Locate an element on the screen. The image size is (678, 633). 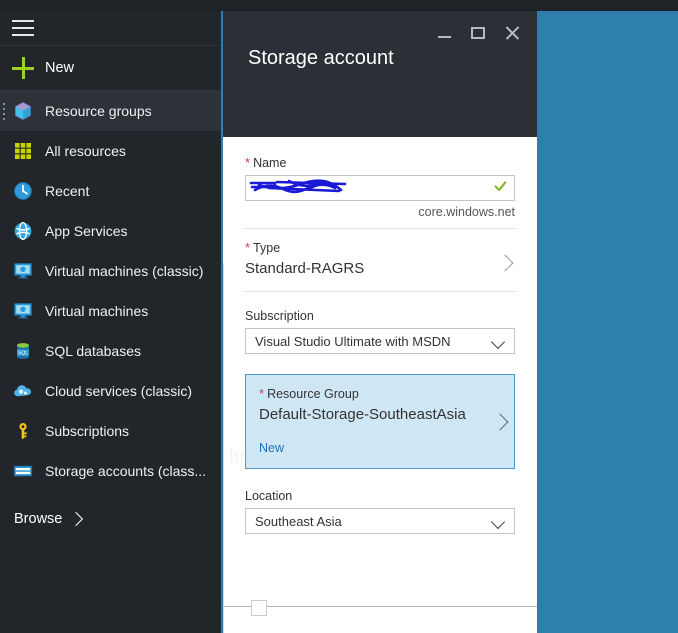
redaction-scribble is located at coordinates (298, 186).